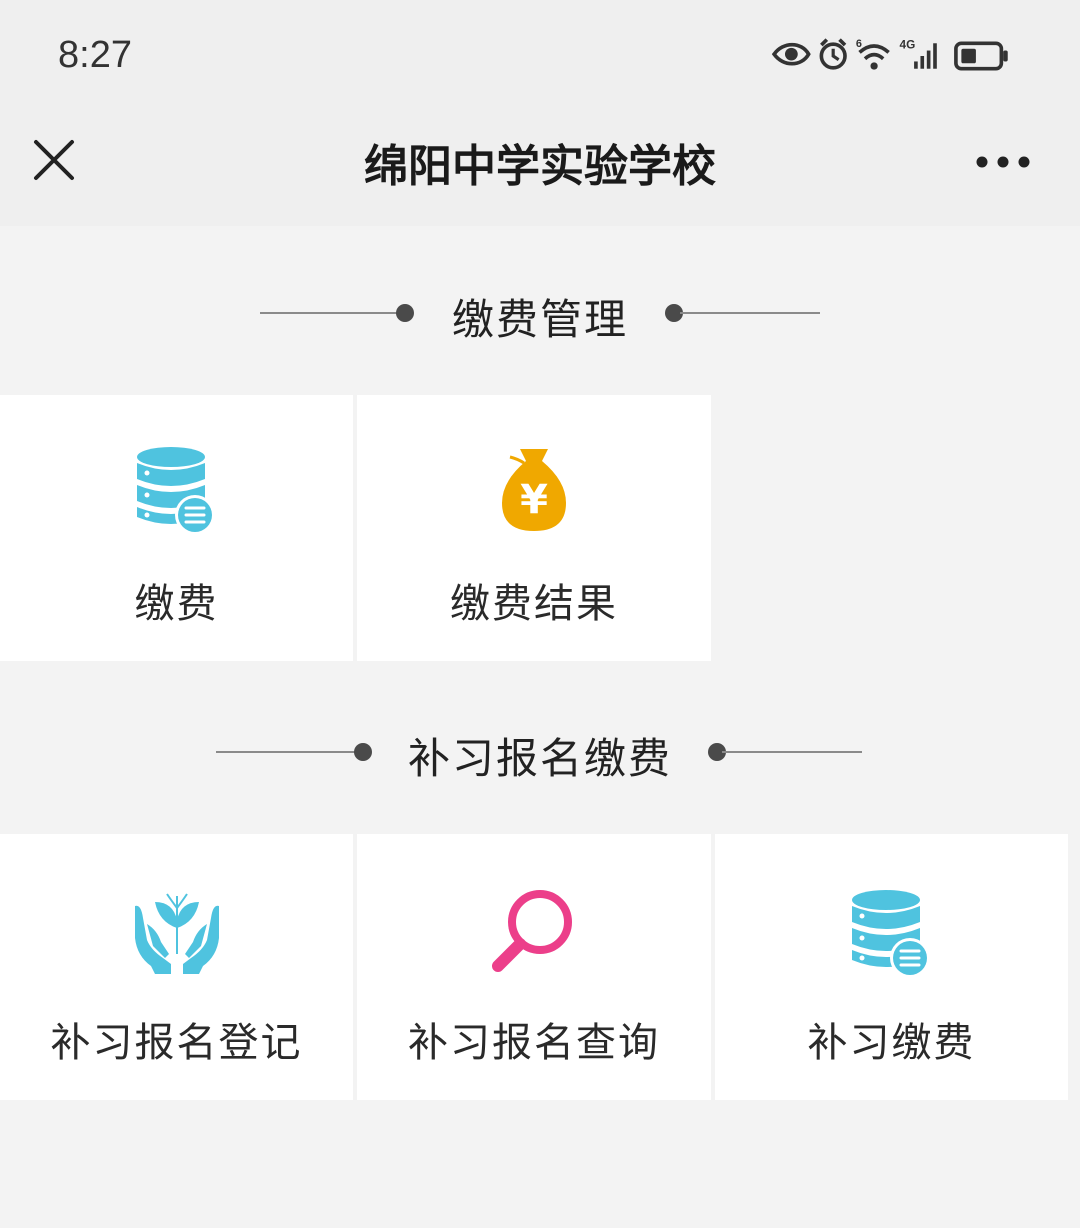  I want to click on eye-icon, so click(791, 54).